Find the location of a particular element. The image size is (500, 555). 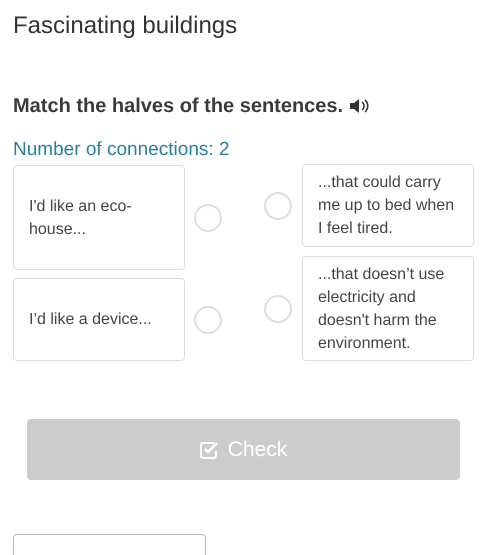

page-title: Fascinating buildings is located at coordinates (125, 26).